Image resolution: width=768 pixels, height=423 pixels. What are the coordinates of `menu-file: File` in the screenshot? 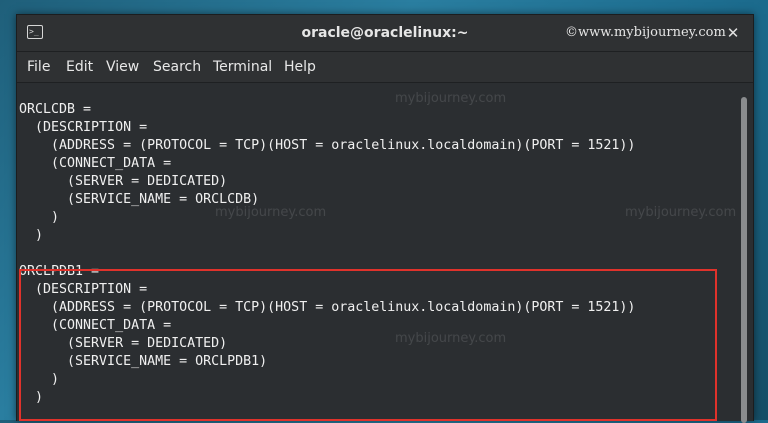 It's located at (38, 67).